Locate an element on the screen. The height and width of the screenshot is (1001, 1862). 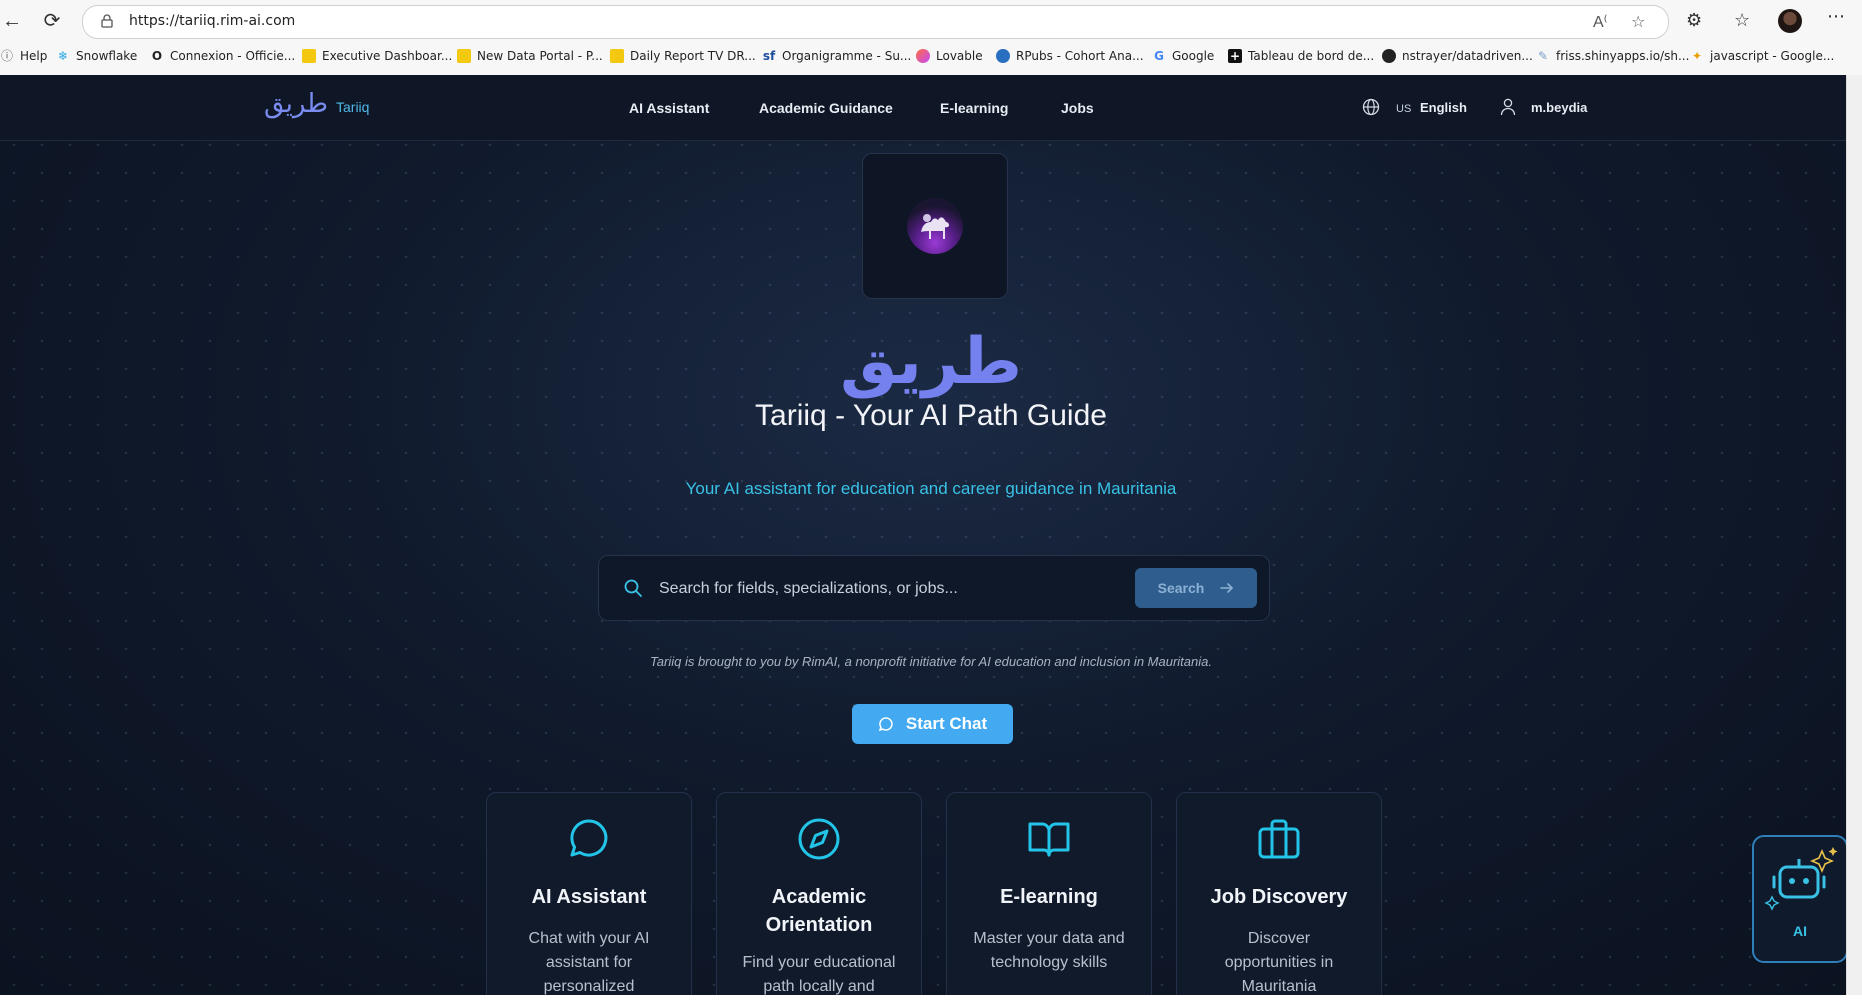
bookmark-item: ❄ Snowflake is located at coordinates (96, 56).